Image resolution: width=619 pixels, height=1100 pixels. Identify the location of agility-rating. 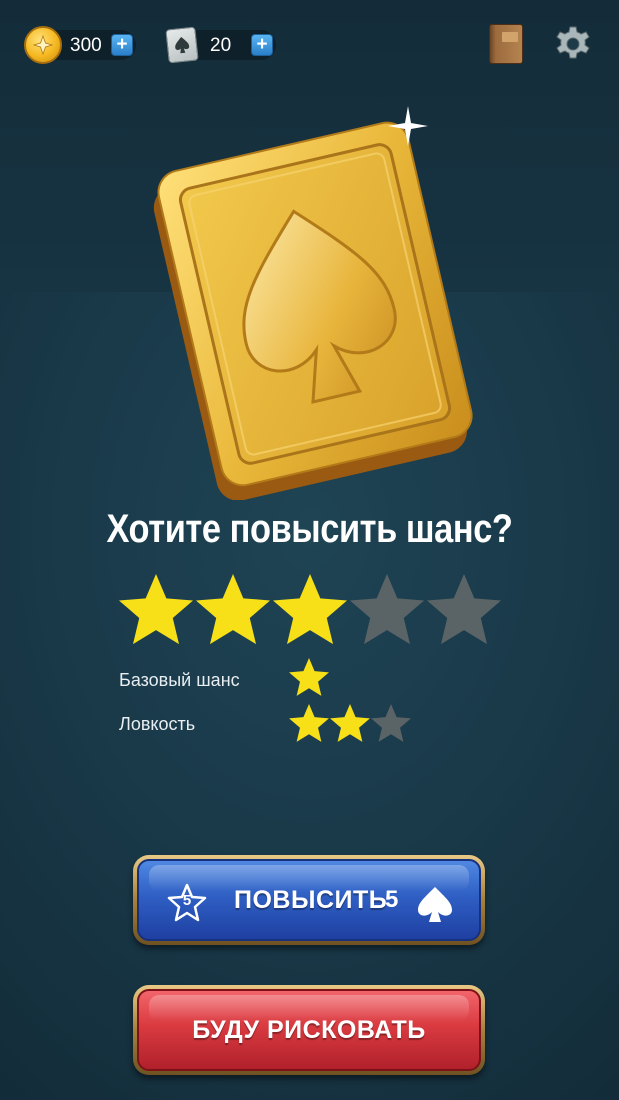
(353, 724).